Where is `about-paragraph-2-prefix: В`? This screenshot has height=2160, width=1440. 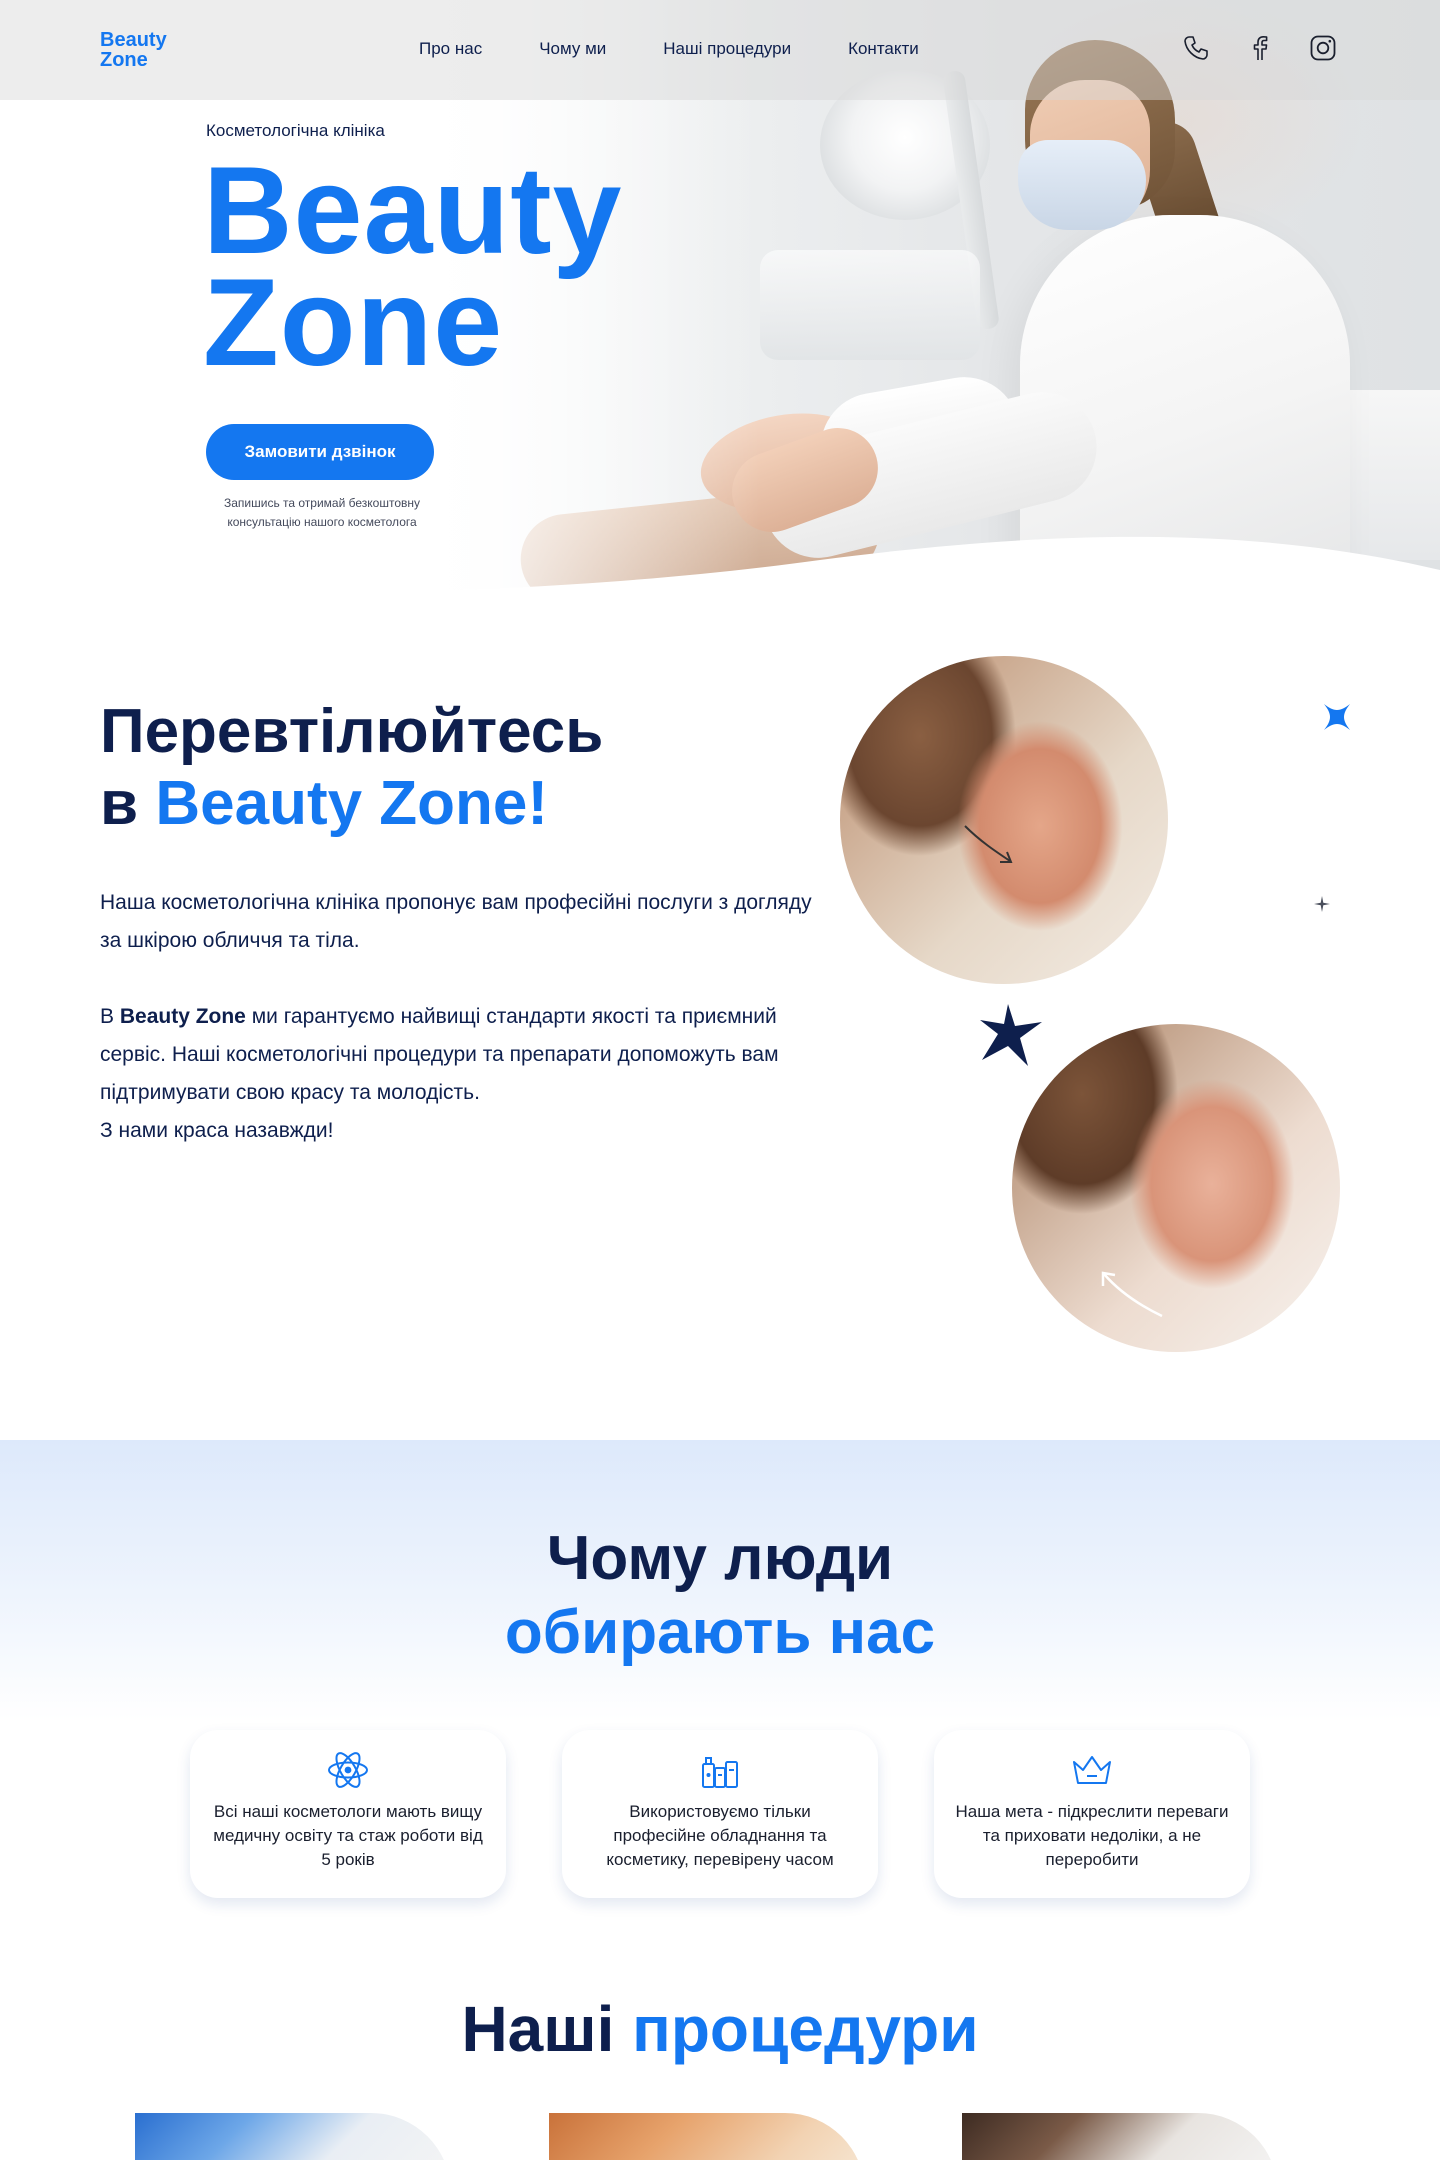
about-paragraph-2-prefix: В is located at coordinates (110, 1016).